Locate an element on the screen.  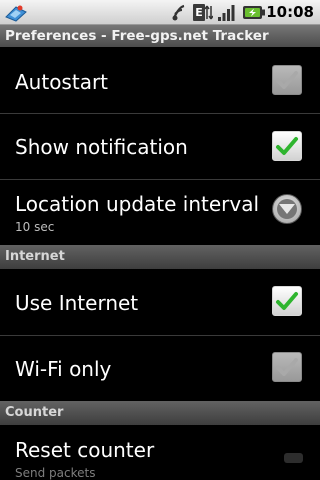
pref-show-notification-label: Show notification is located at coordinates (101, 147).